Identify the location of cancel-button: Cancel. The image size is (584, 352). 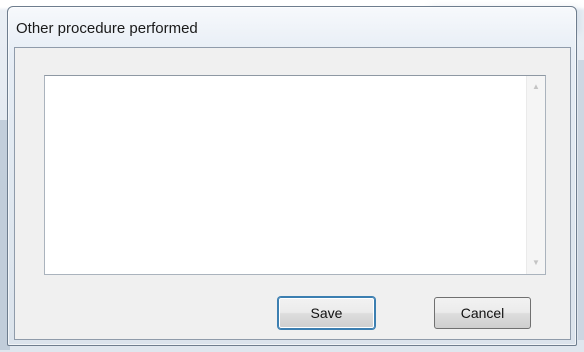
(482, 313).